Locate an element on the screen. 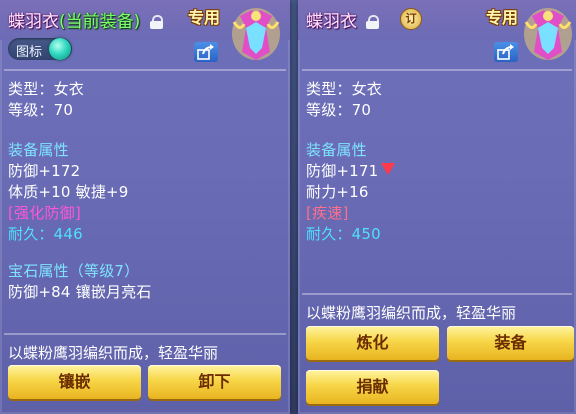  item-title: 蝶羽衣(当前装备) is located at coordinates (85, 19).